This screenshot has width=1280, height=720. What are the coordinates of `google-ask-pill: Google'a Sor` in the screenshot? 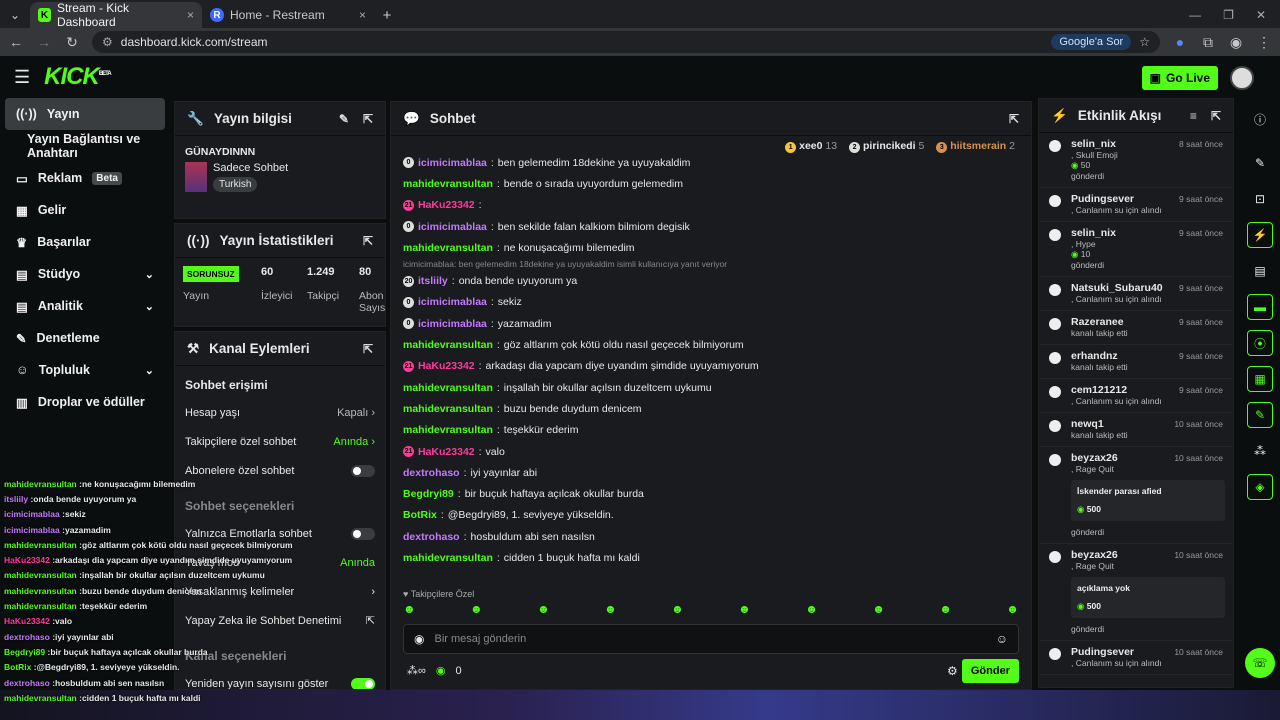 It's located at (1091, 42).